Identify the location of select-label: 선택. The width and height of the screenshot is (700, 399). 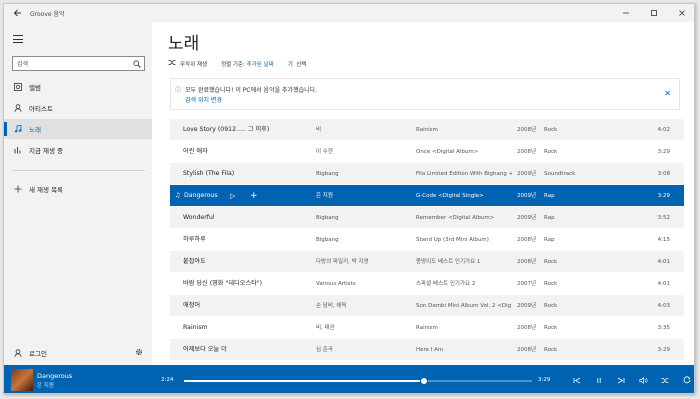
(301, 64).